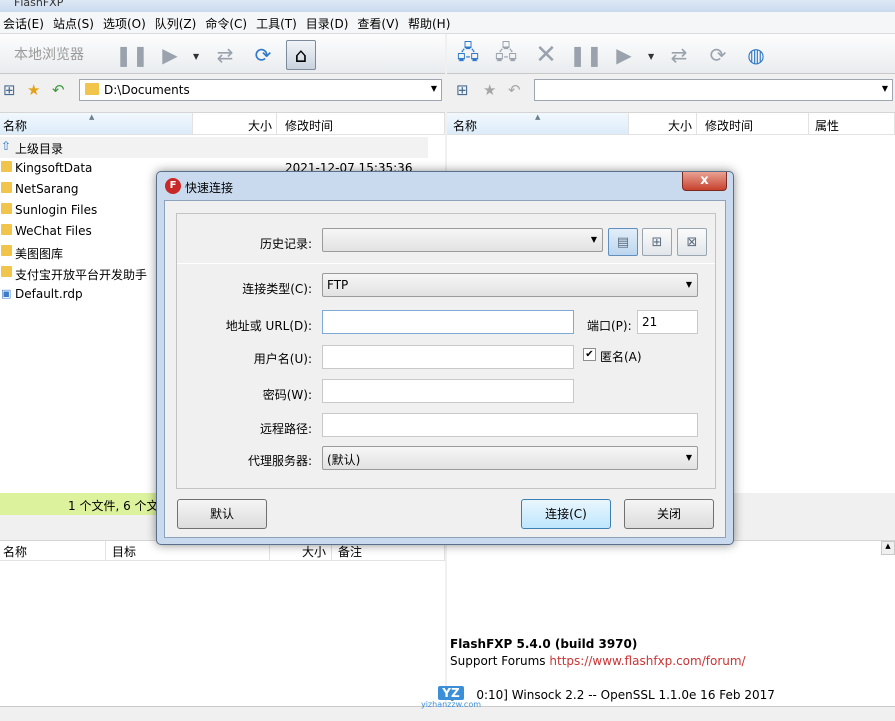 The width and height of the screenshot is (895, 721). Describe the element at coordinates (621, 356) in the screenshot. I see `anonymous-label: 匿名(A)` at that location.